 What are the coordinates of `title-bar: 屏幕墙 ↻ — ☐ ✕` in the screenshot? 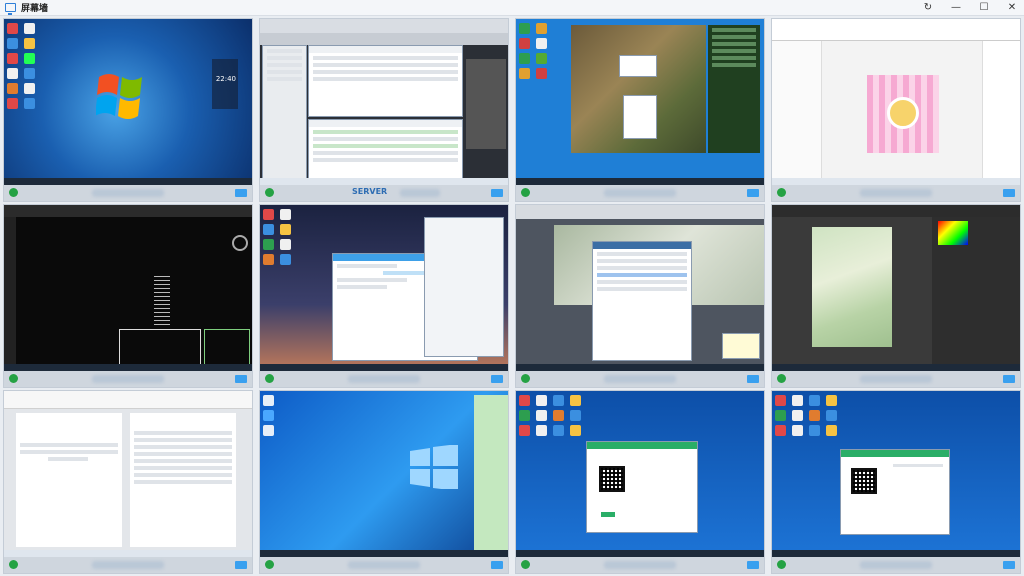 It's located at (512, 8).